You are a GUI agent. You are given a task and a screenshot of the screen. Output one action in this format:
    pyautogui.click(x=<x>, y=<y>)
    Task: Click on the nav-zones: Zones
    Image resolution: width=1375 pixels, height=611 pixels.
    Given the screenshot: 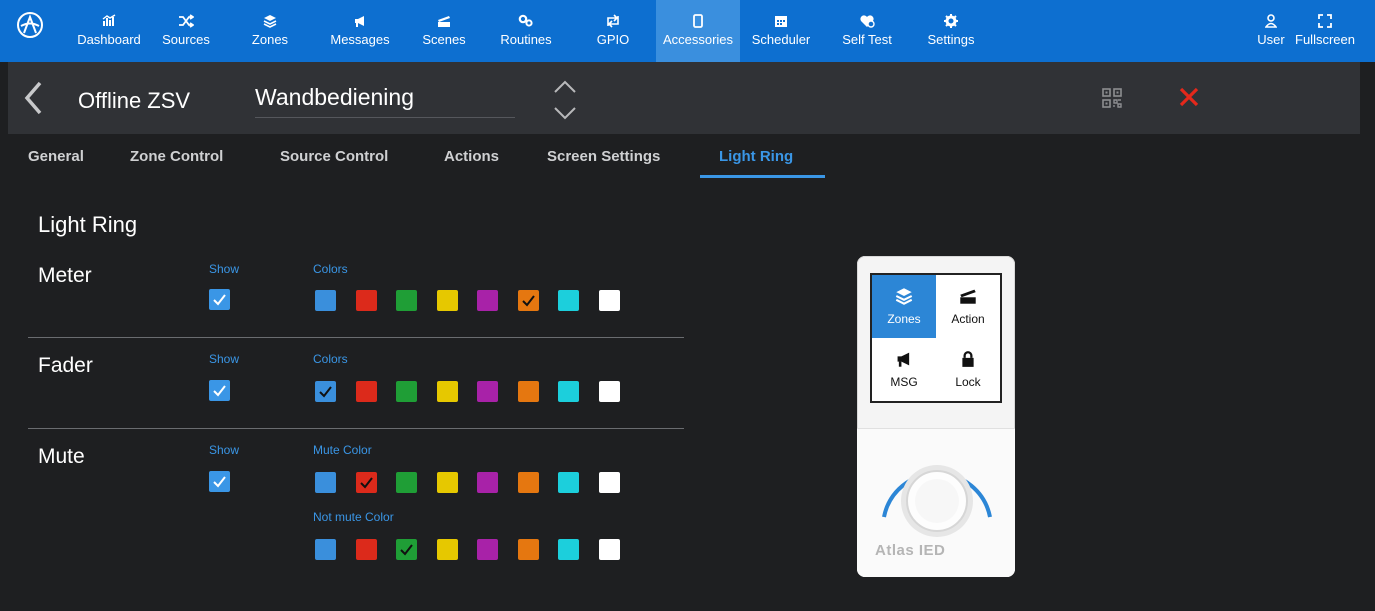 What is the action you would take?
    pyautogui.click(x=270, y=31)
    